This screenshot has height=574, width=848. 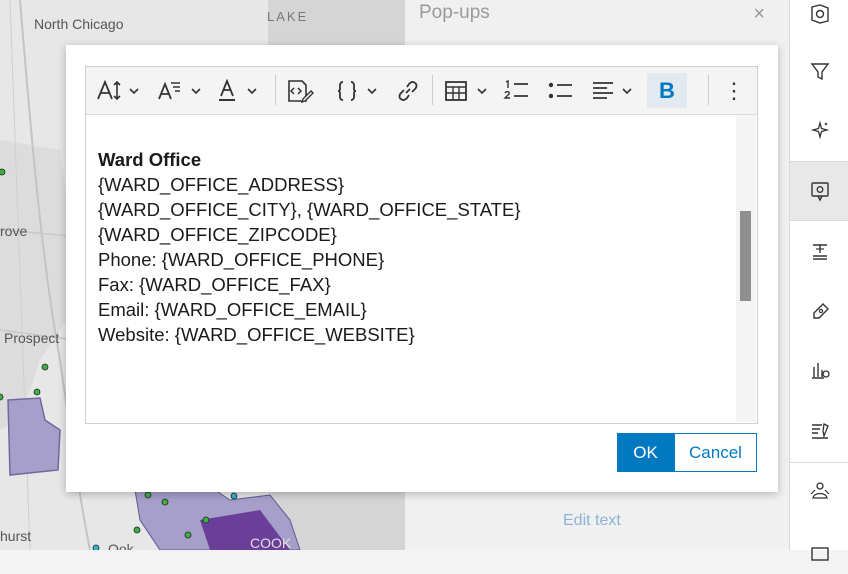 I want to click on rail-button-filter, so click(x=819, y=71).